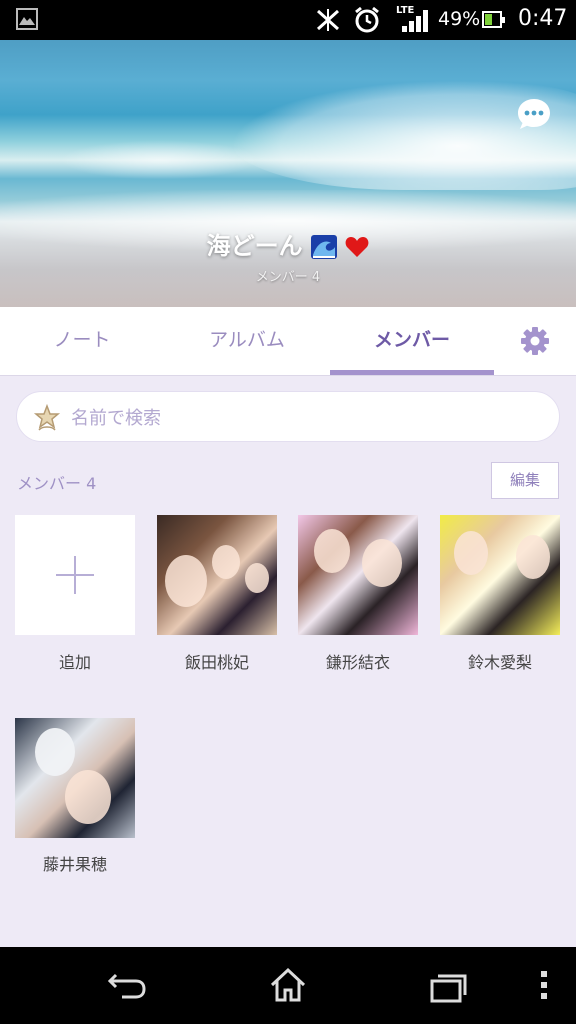  What do you see at coordinates (47, 417) in the screenshot?
I see `star-person-icon` at bounding box center [47, 417].